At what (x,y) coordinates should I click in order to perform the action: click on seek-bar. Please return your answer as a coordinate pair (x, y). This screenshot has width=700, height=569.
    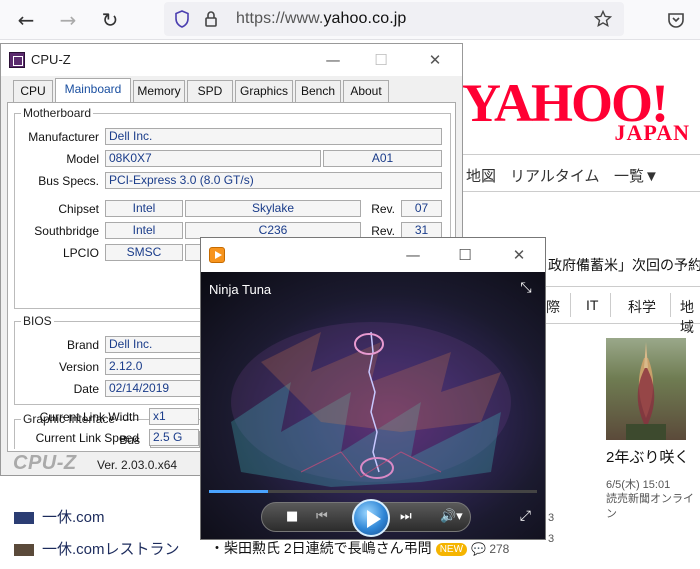
    Looking at the image, I should click on (373, 491).